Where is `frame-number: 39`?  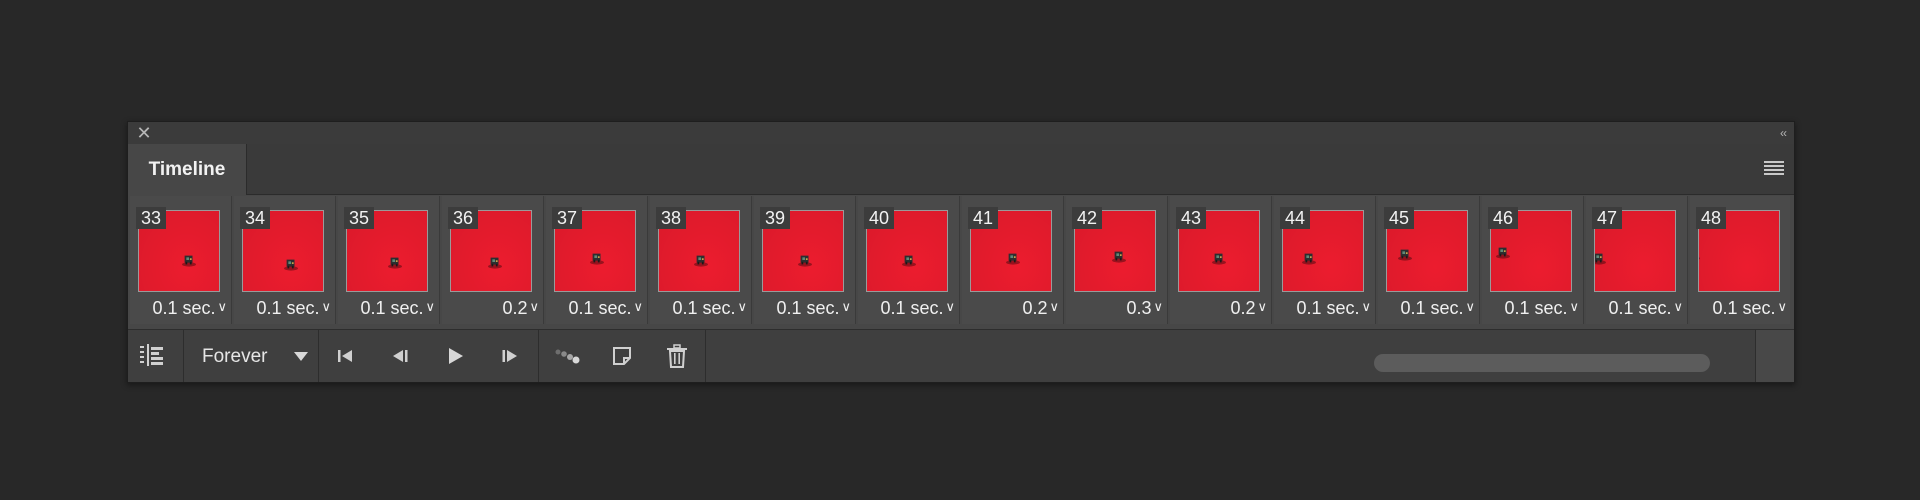
frame-number: 39 is located at coordinates (775, 218).